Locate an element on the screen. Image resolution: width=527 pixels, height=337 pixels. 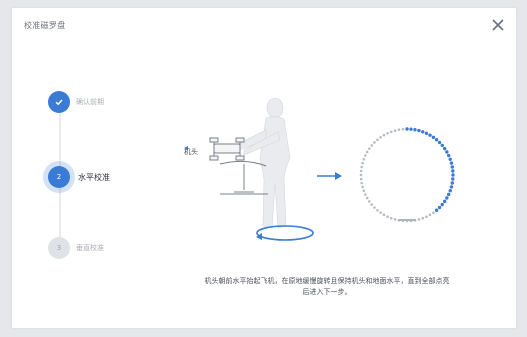
rotate-arrow-icon is located at coordinates (285, 233).